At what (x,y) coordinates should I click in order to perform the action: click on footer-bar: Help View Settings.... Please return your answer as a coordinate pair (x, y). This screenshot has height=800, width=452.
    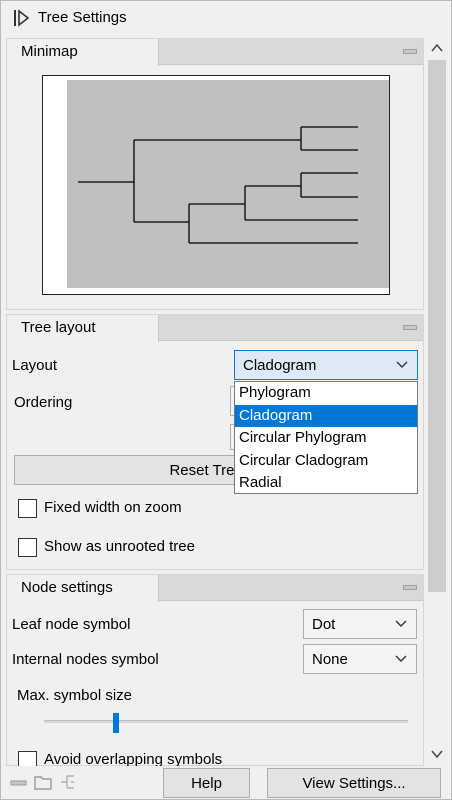
    Looking at the image, I should click on (226, 783).